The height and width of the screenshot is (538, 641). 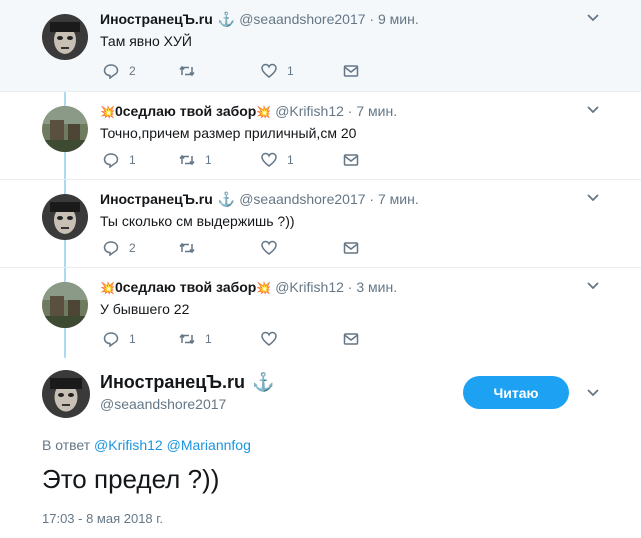 I want to click on tweet-header: 💥0седлаю твой забор💥 @Krifish12 · 3 мин., so click(x=248, y=287).